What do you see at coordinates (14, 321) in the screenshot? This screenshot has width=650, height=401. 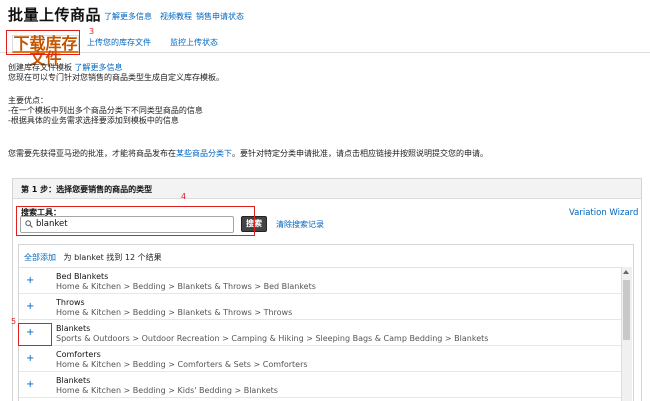 I see `annotation-number-5: 5` at bounding box center [14, 321].